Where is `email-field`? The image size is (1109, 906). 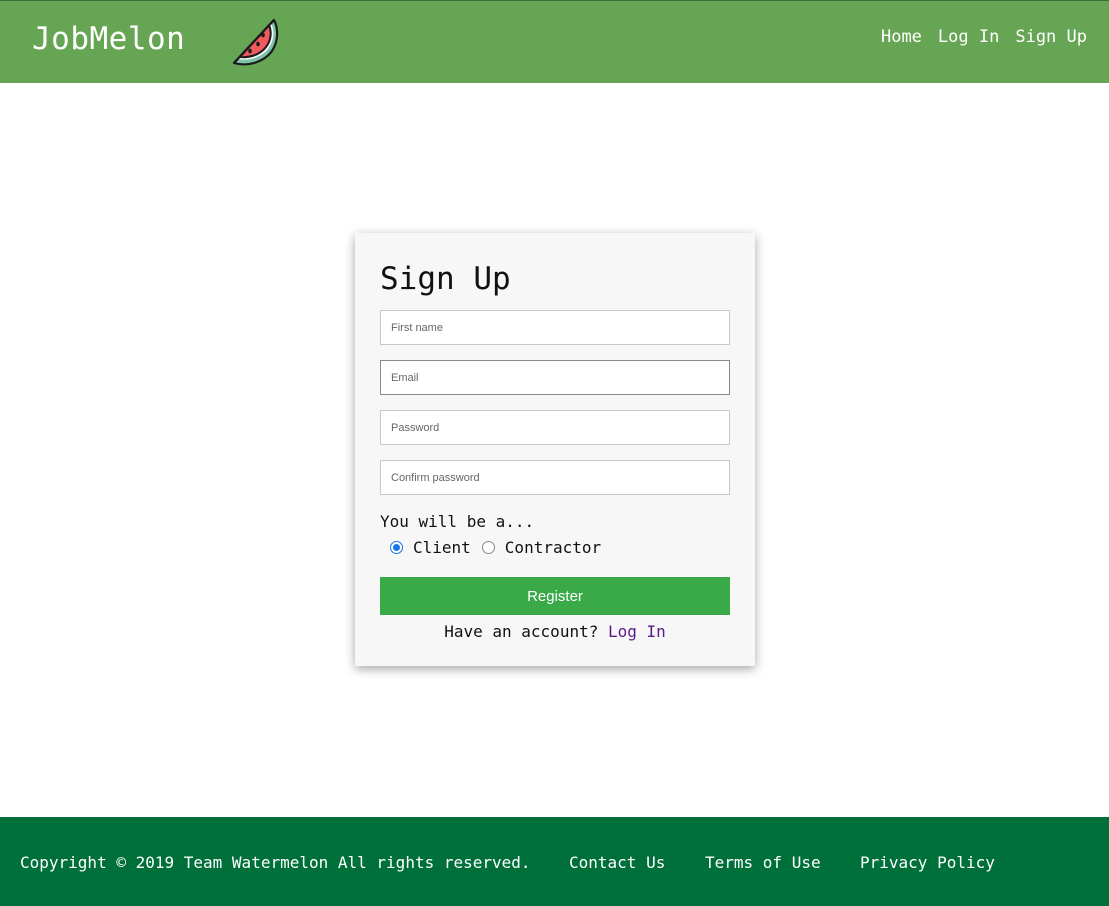 email-field is located at coordinates (555, 377).